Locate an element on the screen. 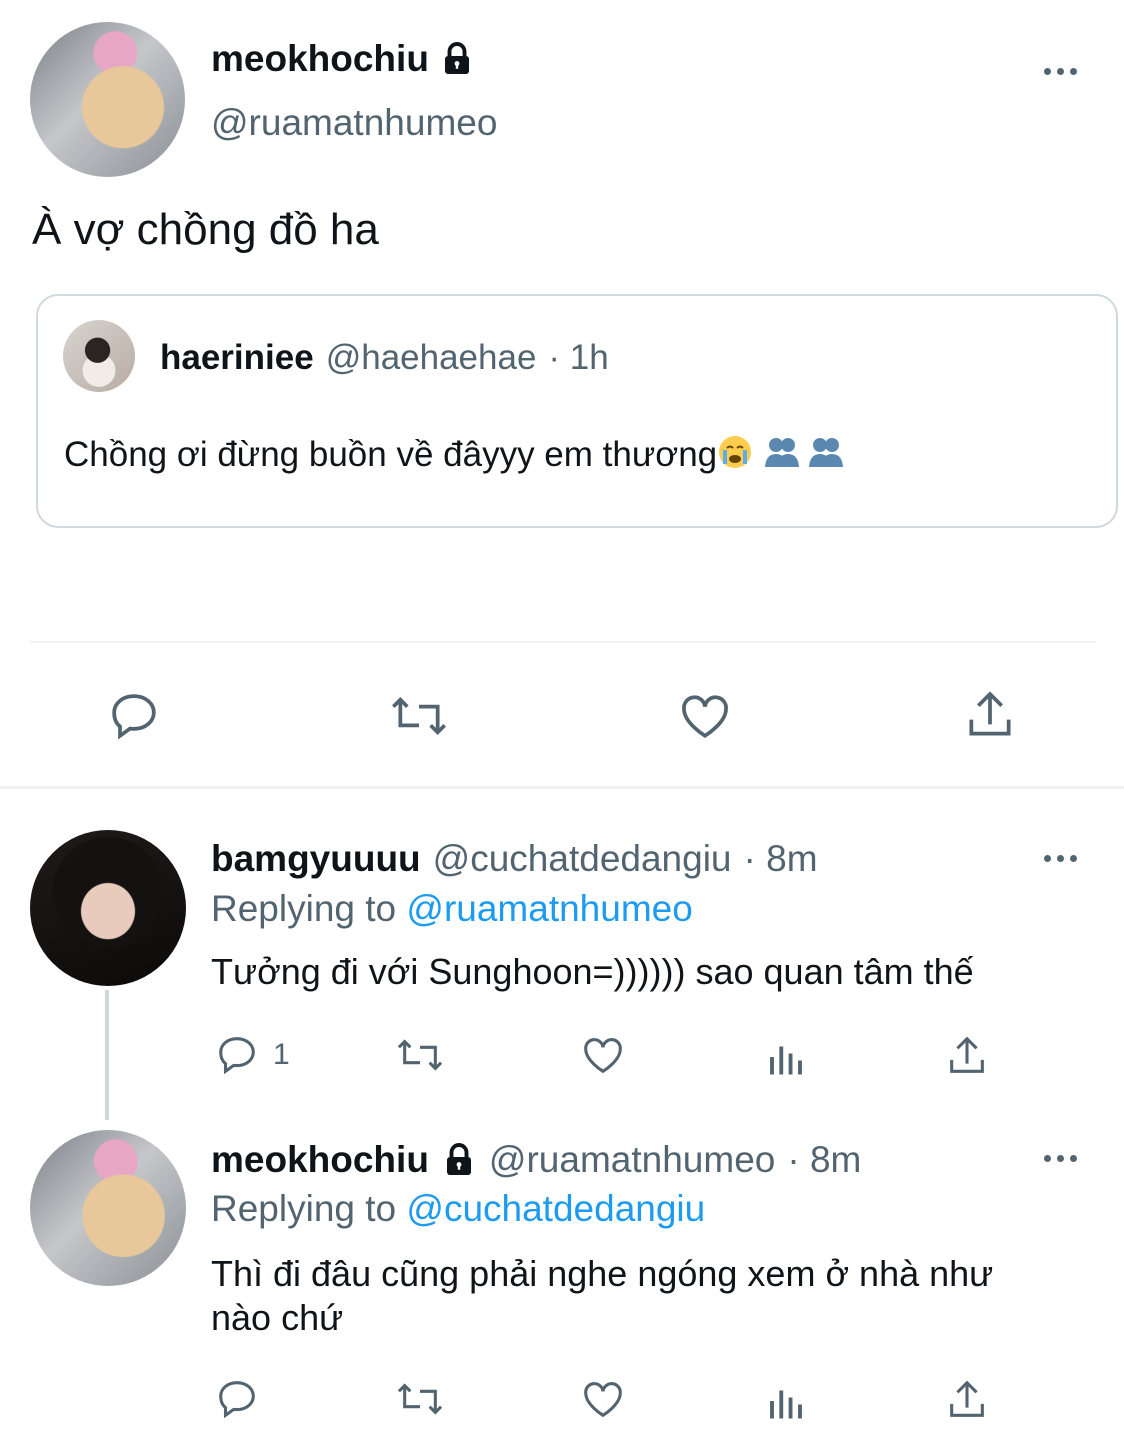 This screenshot has width=1124, height=1442. replying-to-link: @ruamatnhumeo is located at coordinates (549, 908).